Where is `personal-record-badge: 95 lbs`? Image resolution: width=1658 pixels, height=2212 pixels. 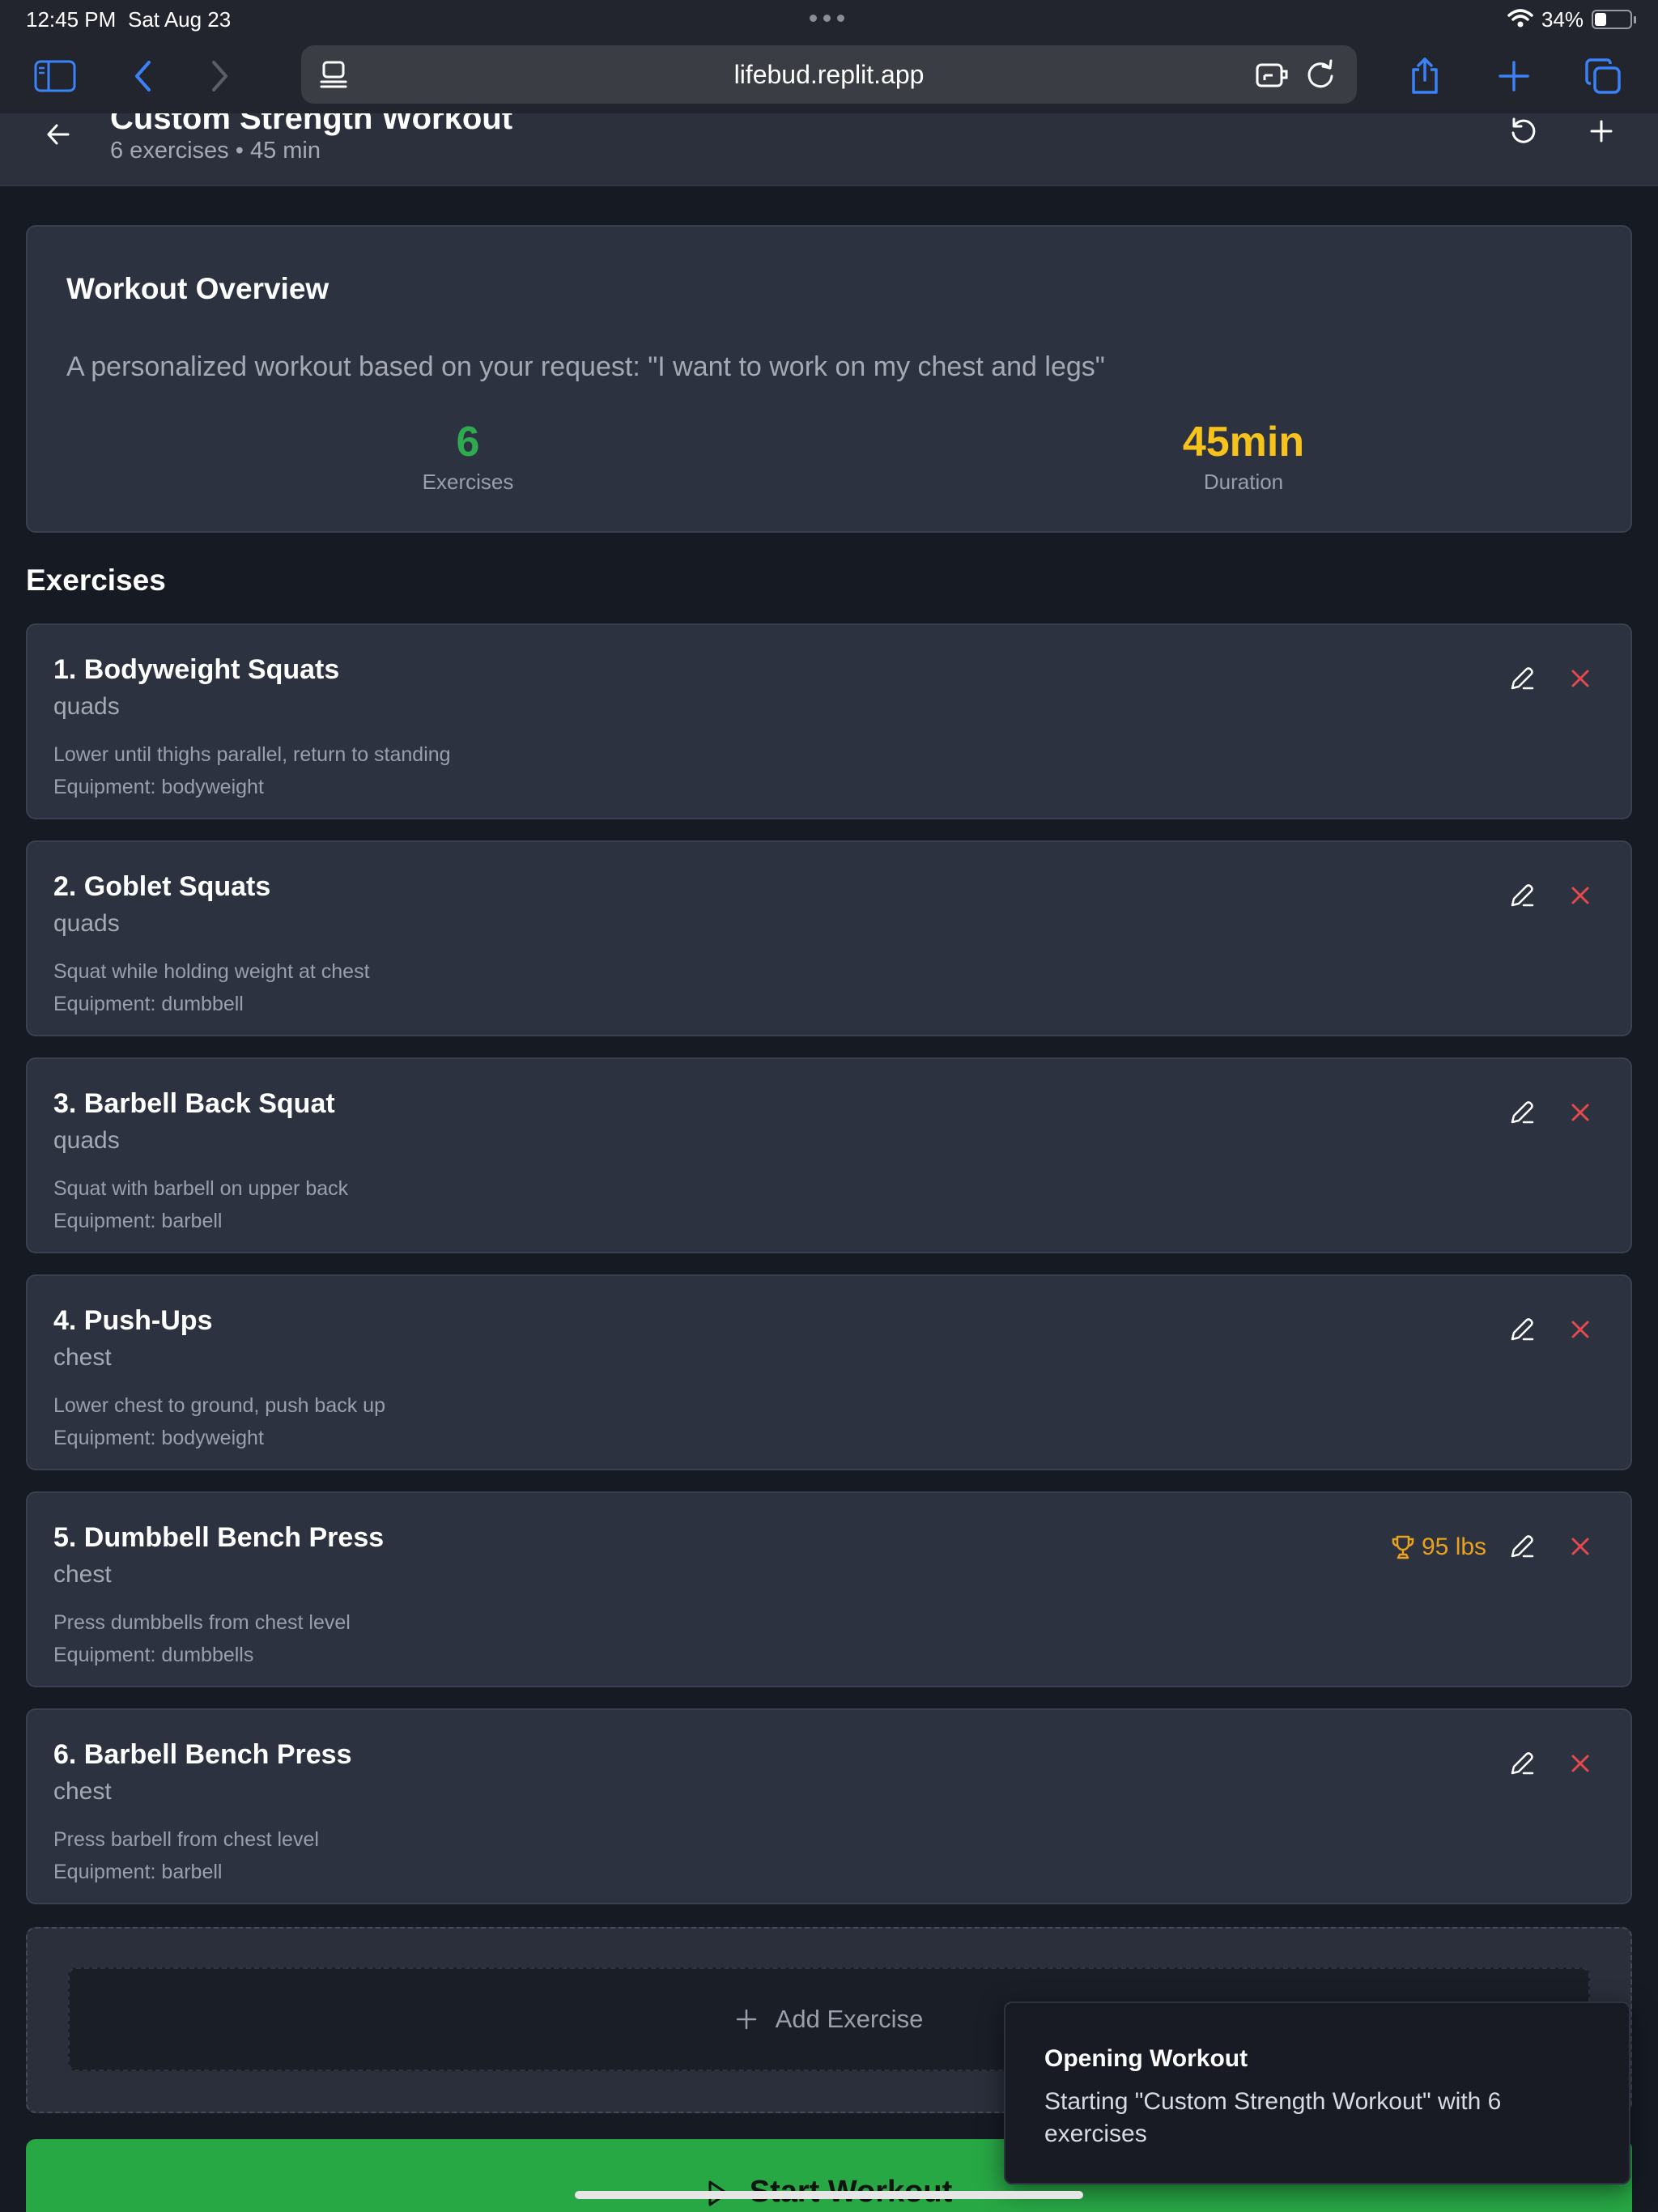 personal-record-badge: 95 lbs is located at coordinates (1438, 1548).